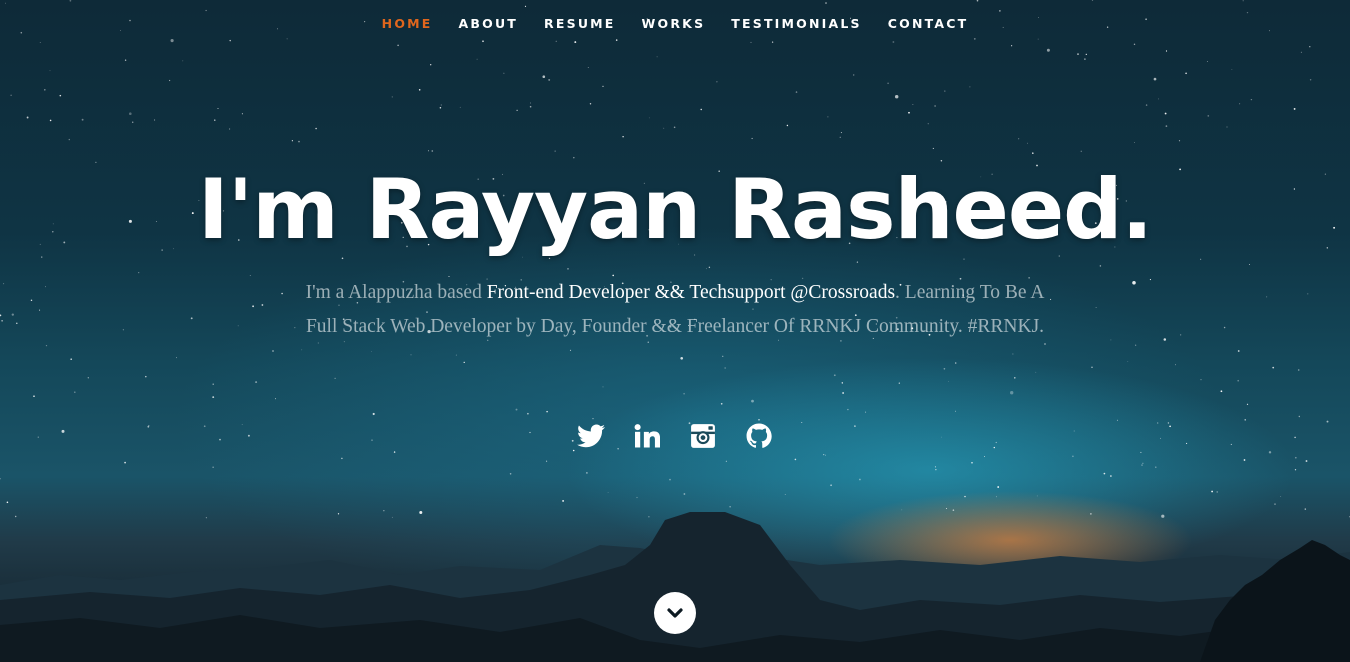  What do you see at coordinates (580, 24) in the screenshot?
I see `nav-item-resume: RESUME` at bounding box center [580, 24].